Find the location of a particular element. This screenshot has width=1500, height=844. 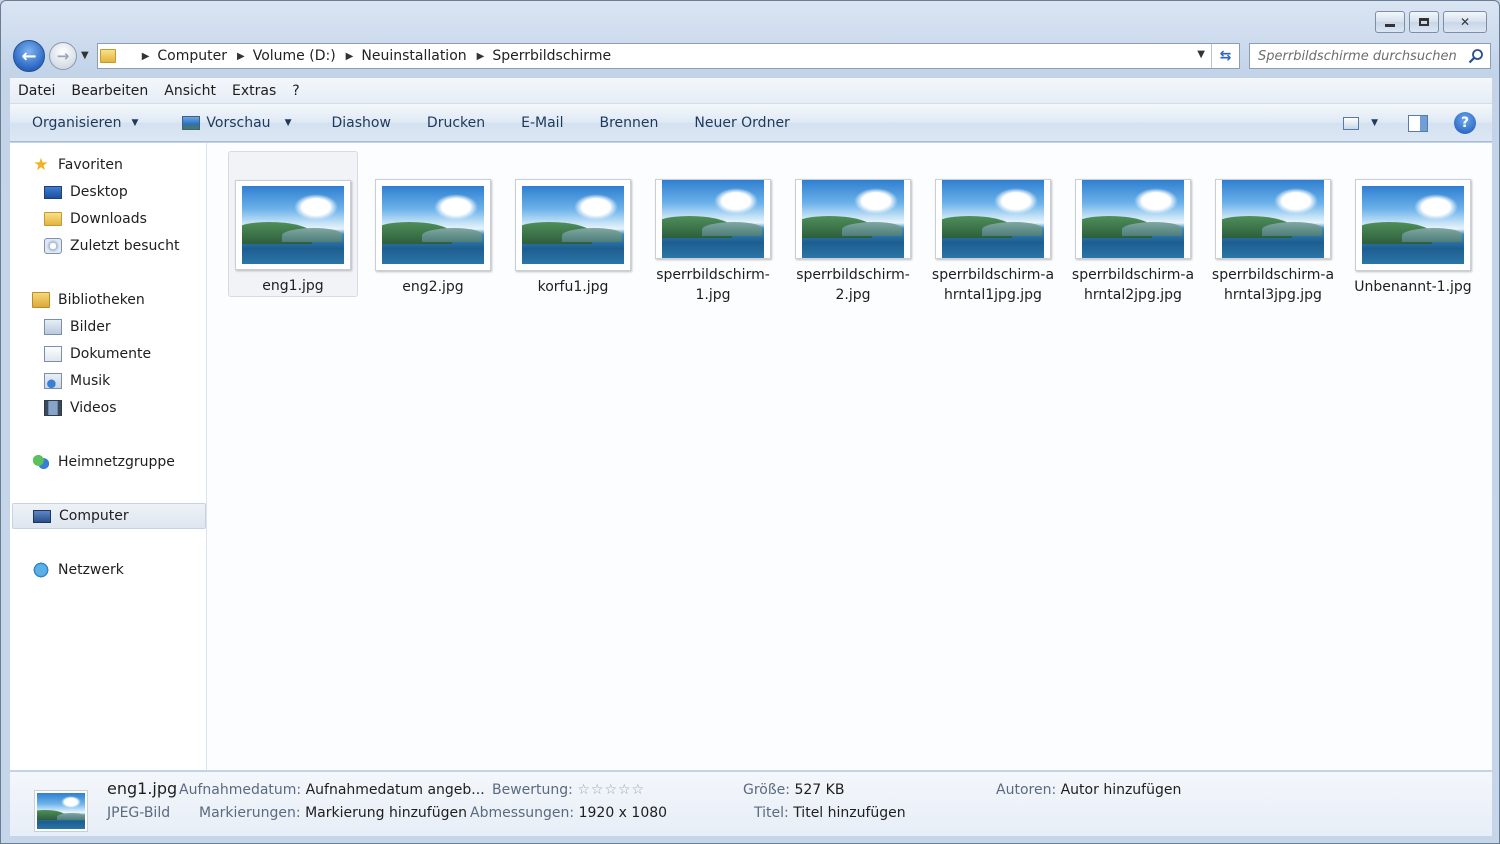

refresh-icon: ⇆ is located at coordinates (1225, 56).